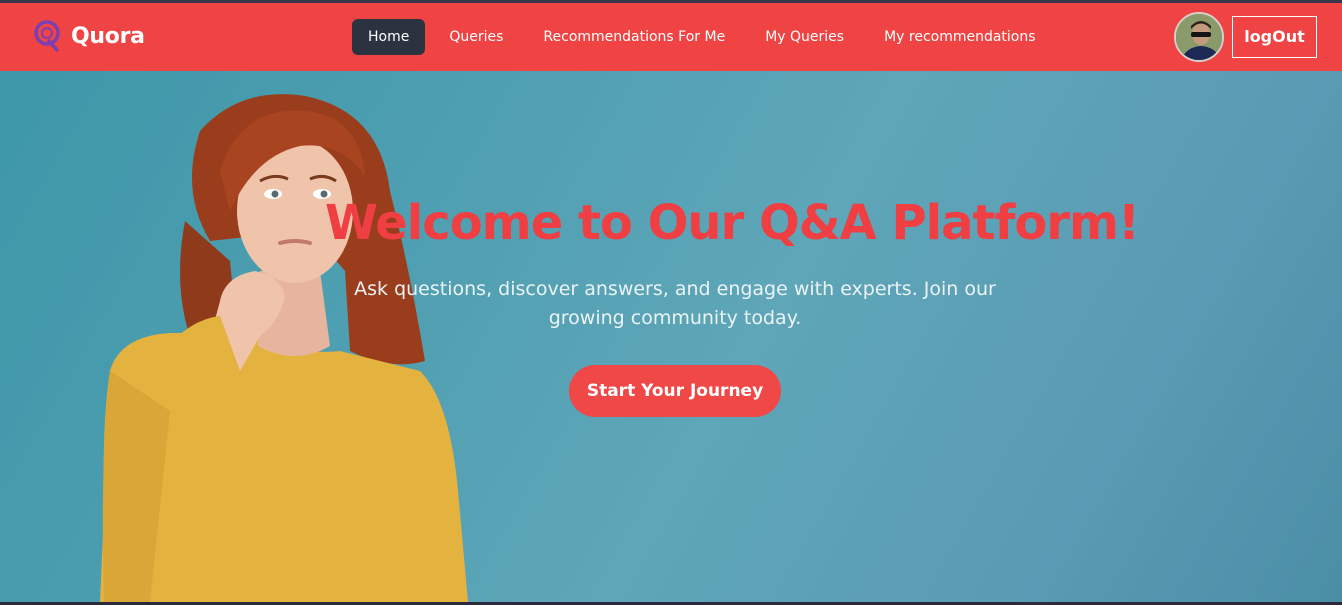 Image resolution: width=1342 pixels, height=605 pixels. What do you see at coordinates (1274, 37) in the screenshot?
I see `logout-button: logOut` at bounding box center [1274, 37].